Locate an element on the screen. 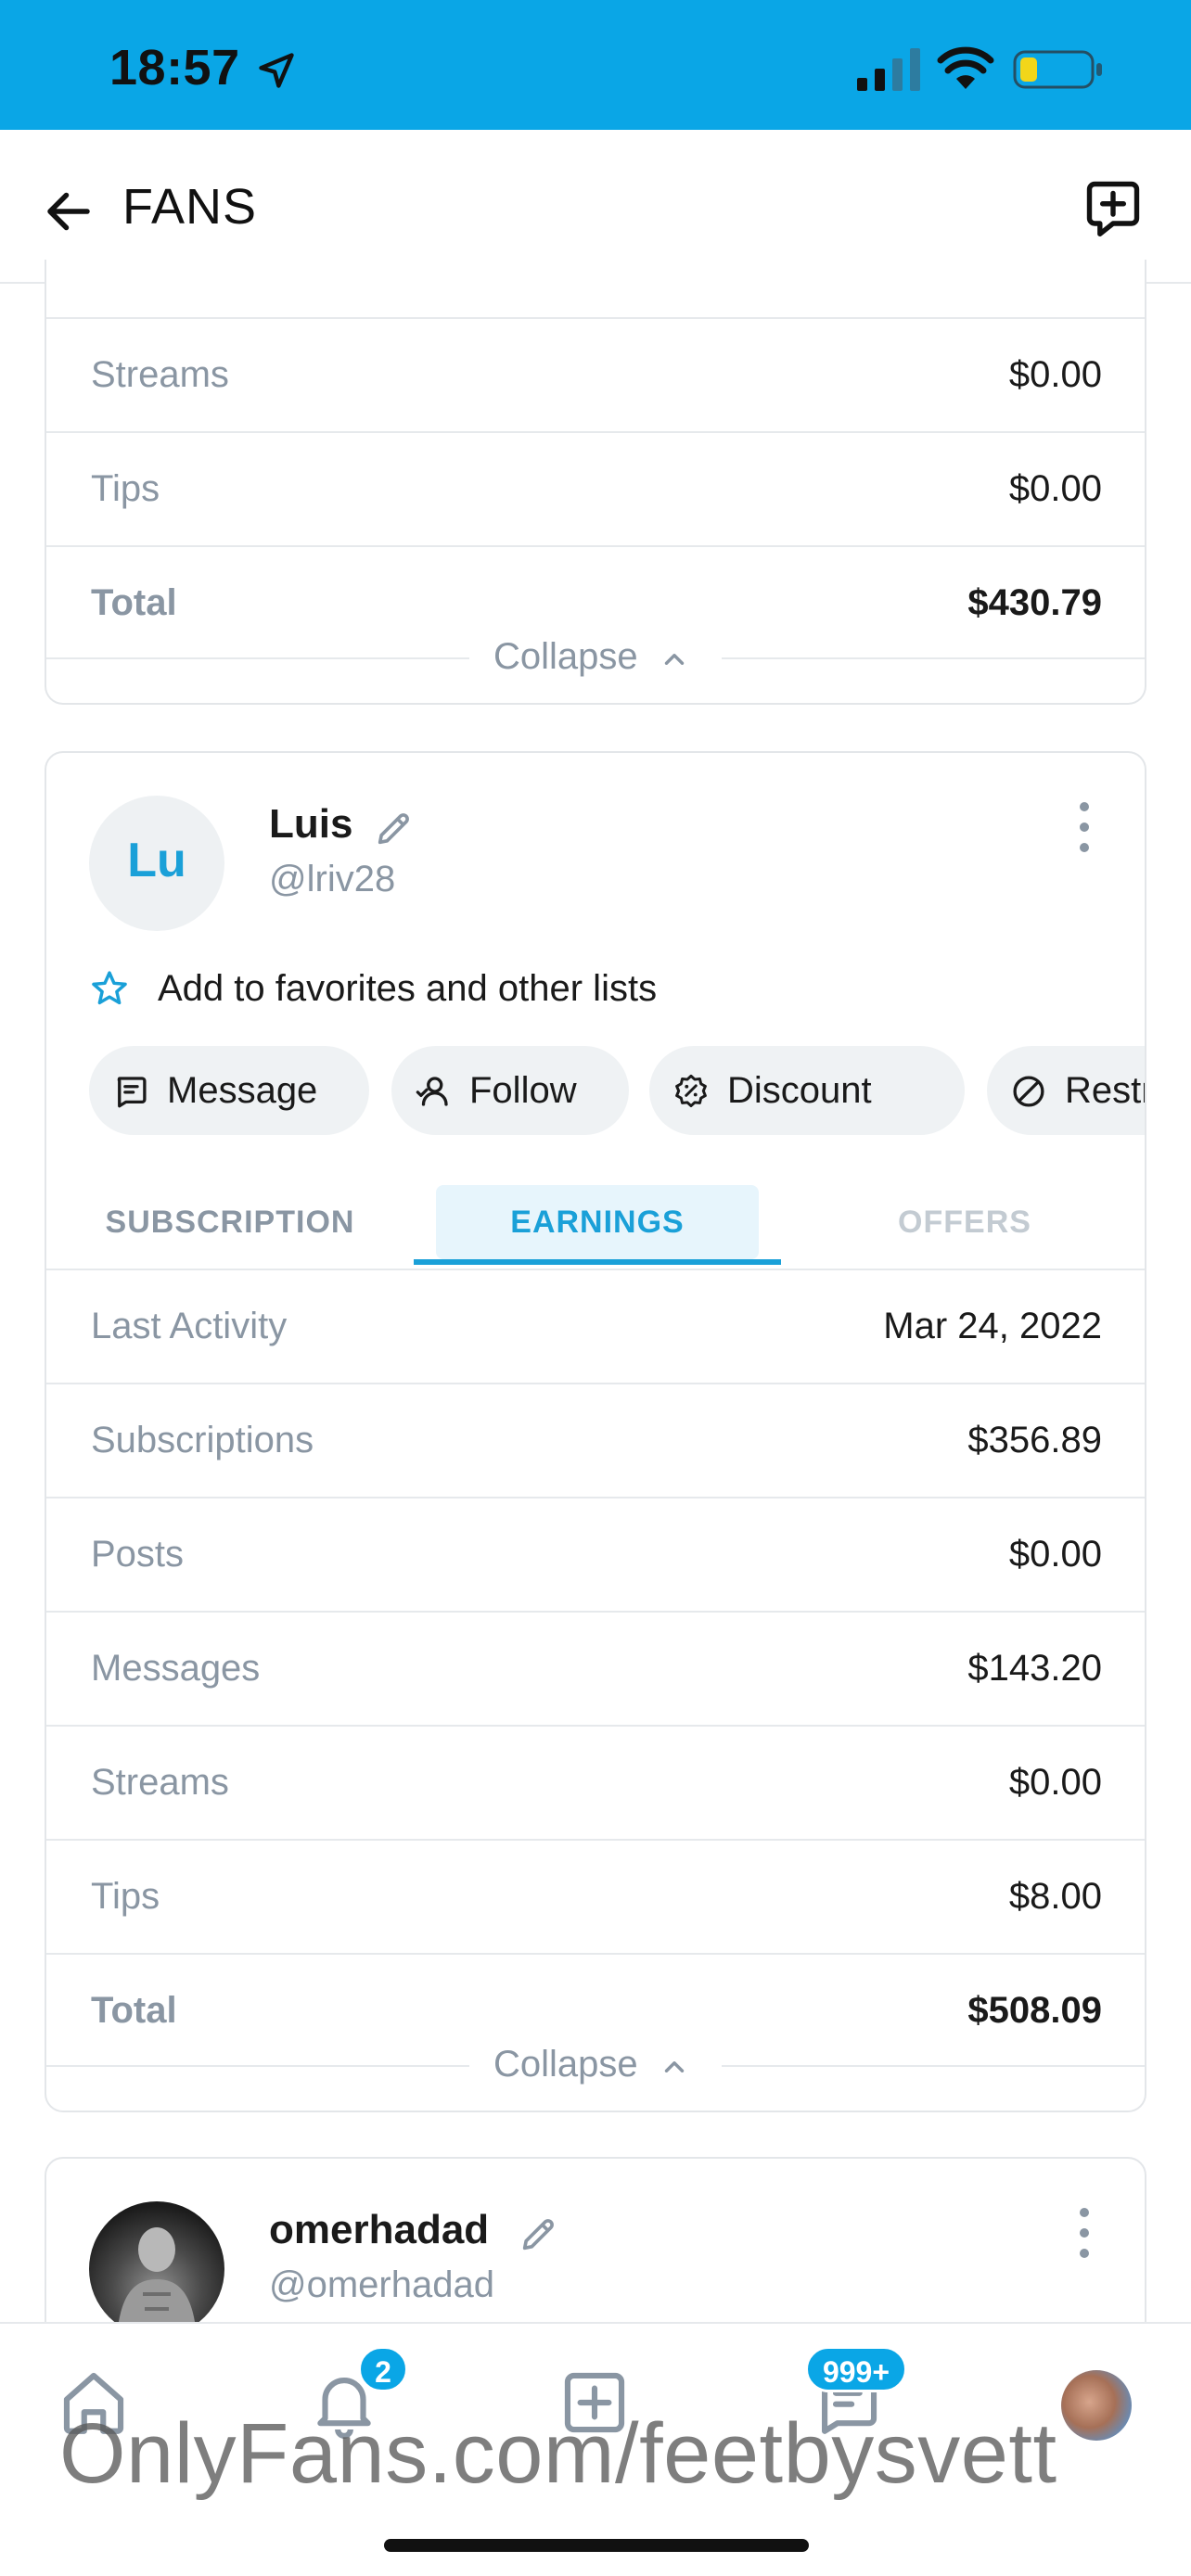 The height and width of the screenshot is (2576, 1191). status-time: 18:57 is located at coordinates (174, 68).